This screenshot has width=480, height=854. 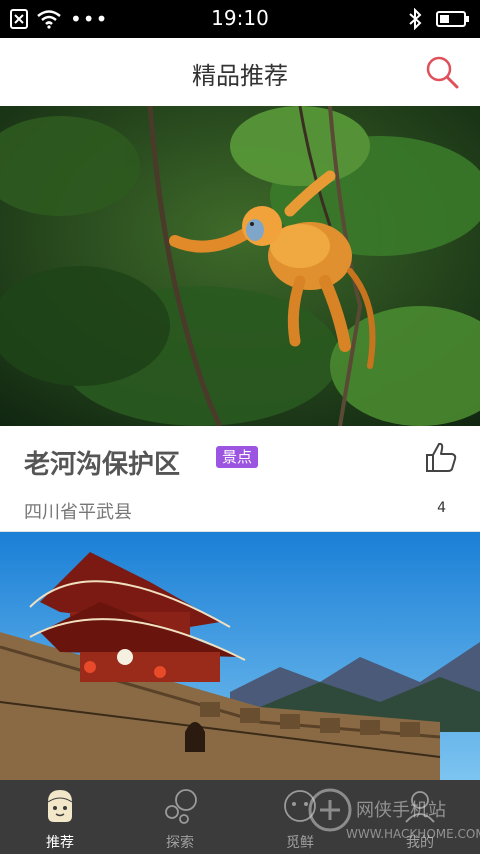 I want to click on location-text: 四川省平武县, so click(x=78, y=512).